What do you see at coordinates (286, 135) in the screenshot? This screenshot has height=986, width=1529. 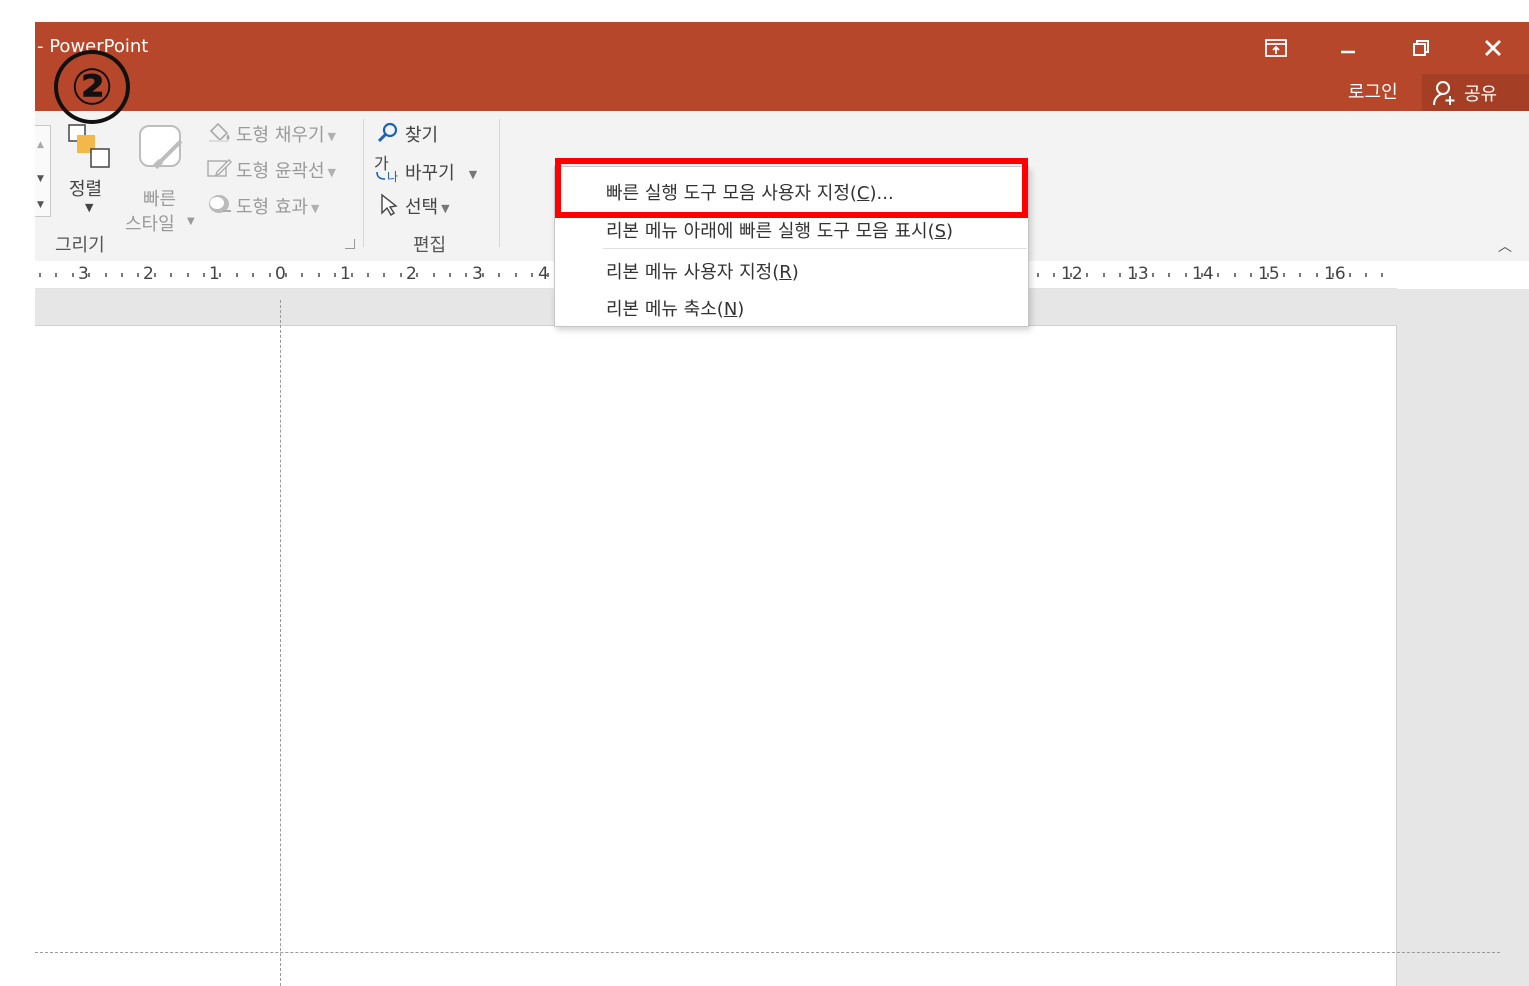 I see `shape-fill-label: 도형 채우기 ▼` at bounding box center [286, 135].